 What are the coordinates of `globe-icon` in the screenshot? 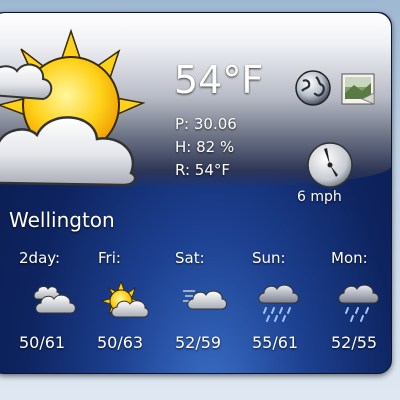 It's located at (313, 88).